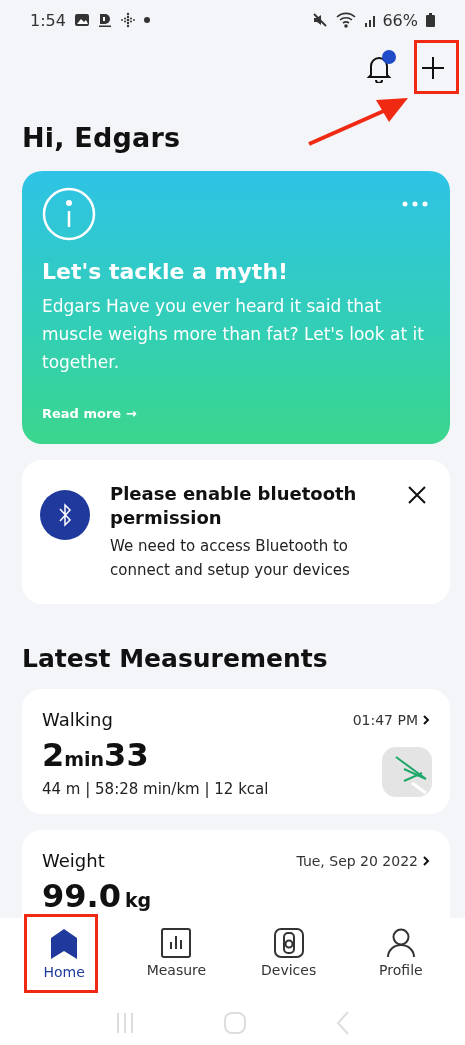  I want to click on gallery-icon, so click(81, 20).